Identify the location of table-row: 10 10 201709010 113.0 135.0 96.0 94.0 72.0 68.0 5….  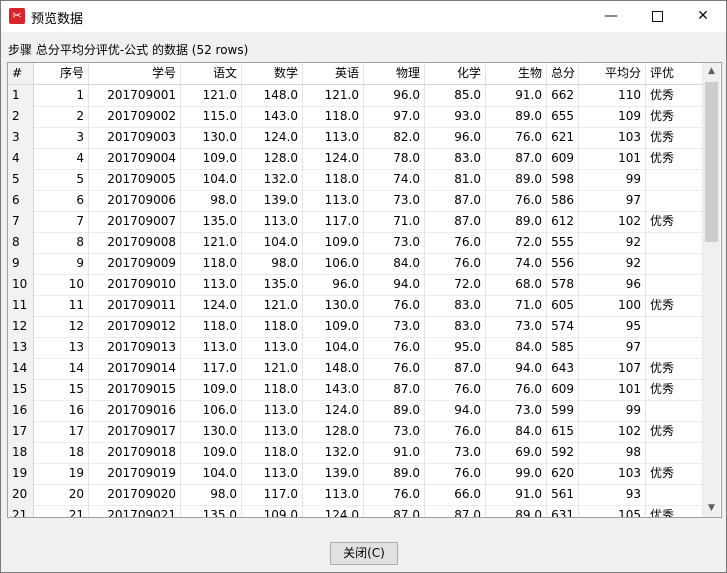
(355, 285).